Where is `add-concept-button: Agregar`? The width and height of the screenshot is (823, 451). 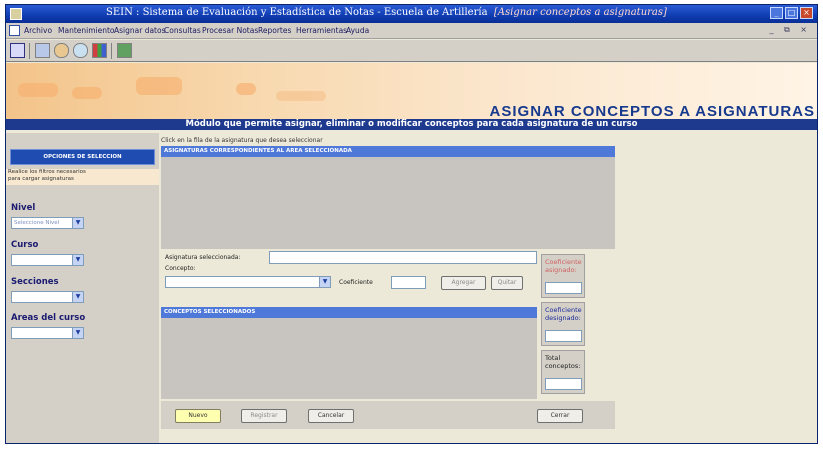 add-concept-button: Agregar is located at coordinates (463, 283).